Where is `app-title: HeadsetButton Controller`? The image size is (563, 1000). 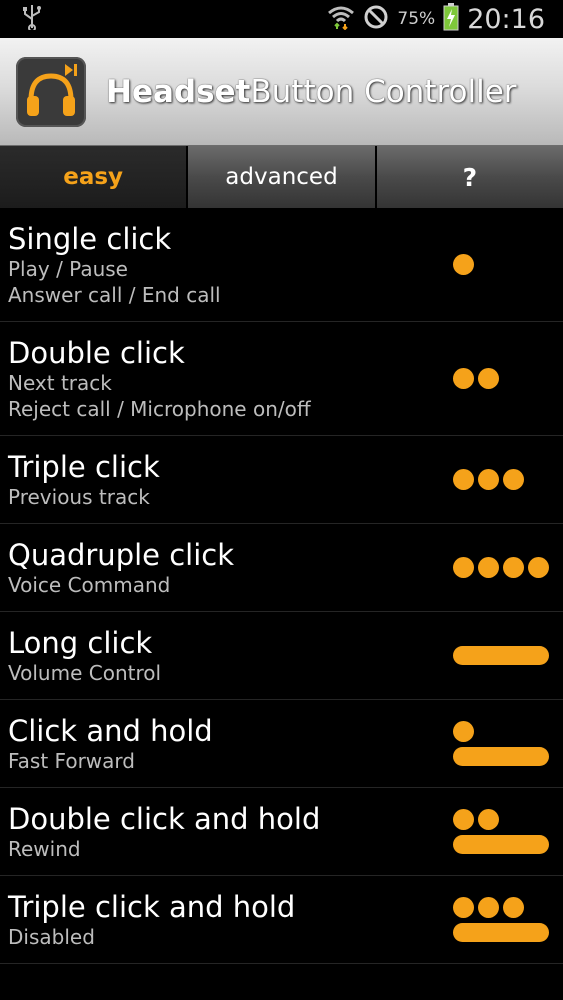
app-title: HeadsetButton Controller is located at coordinates (311, 91).